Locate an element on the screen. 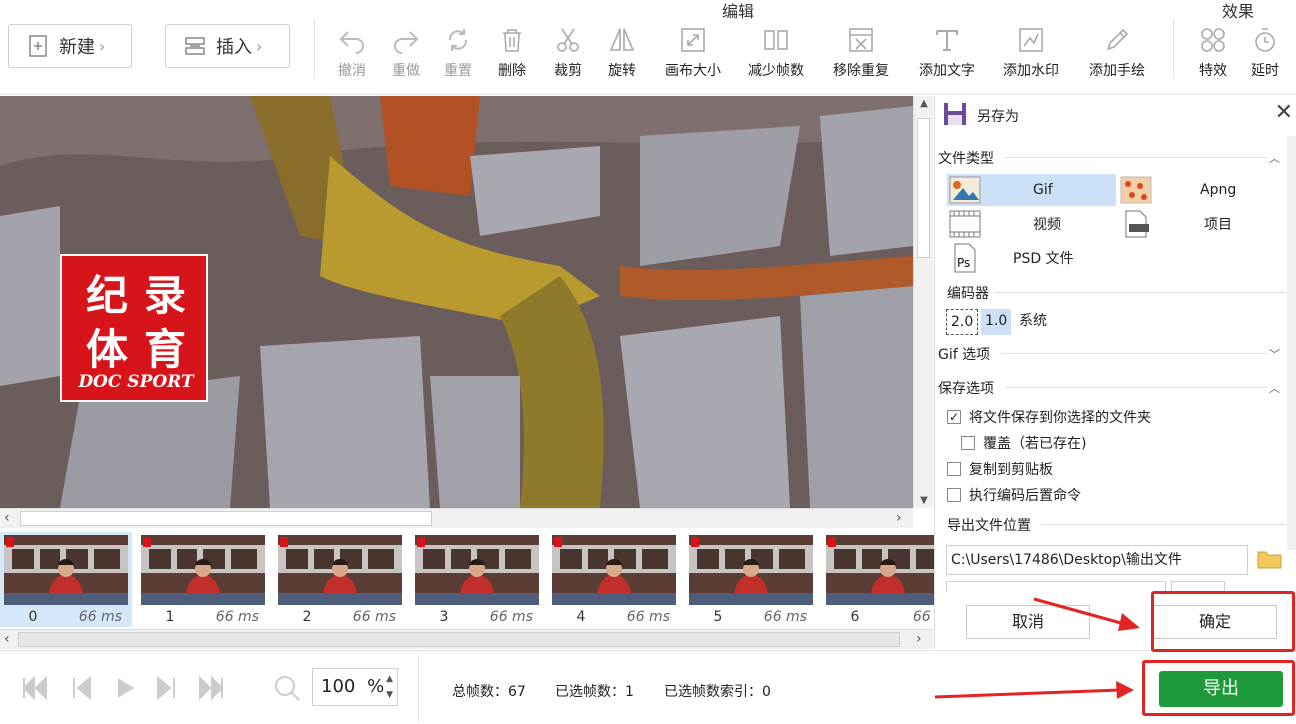 The height and width of the screenshot is (724, 1296). selected-frames: 已选帧数：1 is located at coordinates (594, 692).